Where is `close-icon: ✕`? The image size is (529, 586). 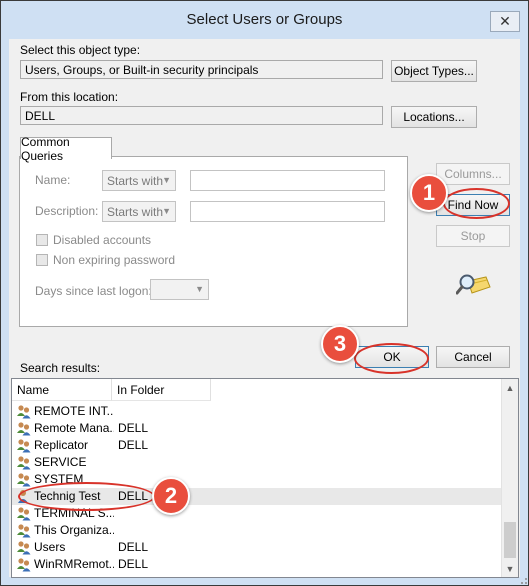 close-icon: ✕ is located at coordinates (505, 21).